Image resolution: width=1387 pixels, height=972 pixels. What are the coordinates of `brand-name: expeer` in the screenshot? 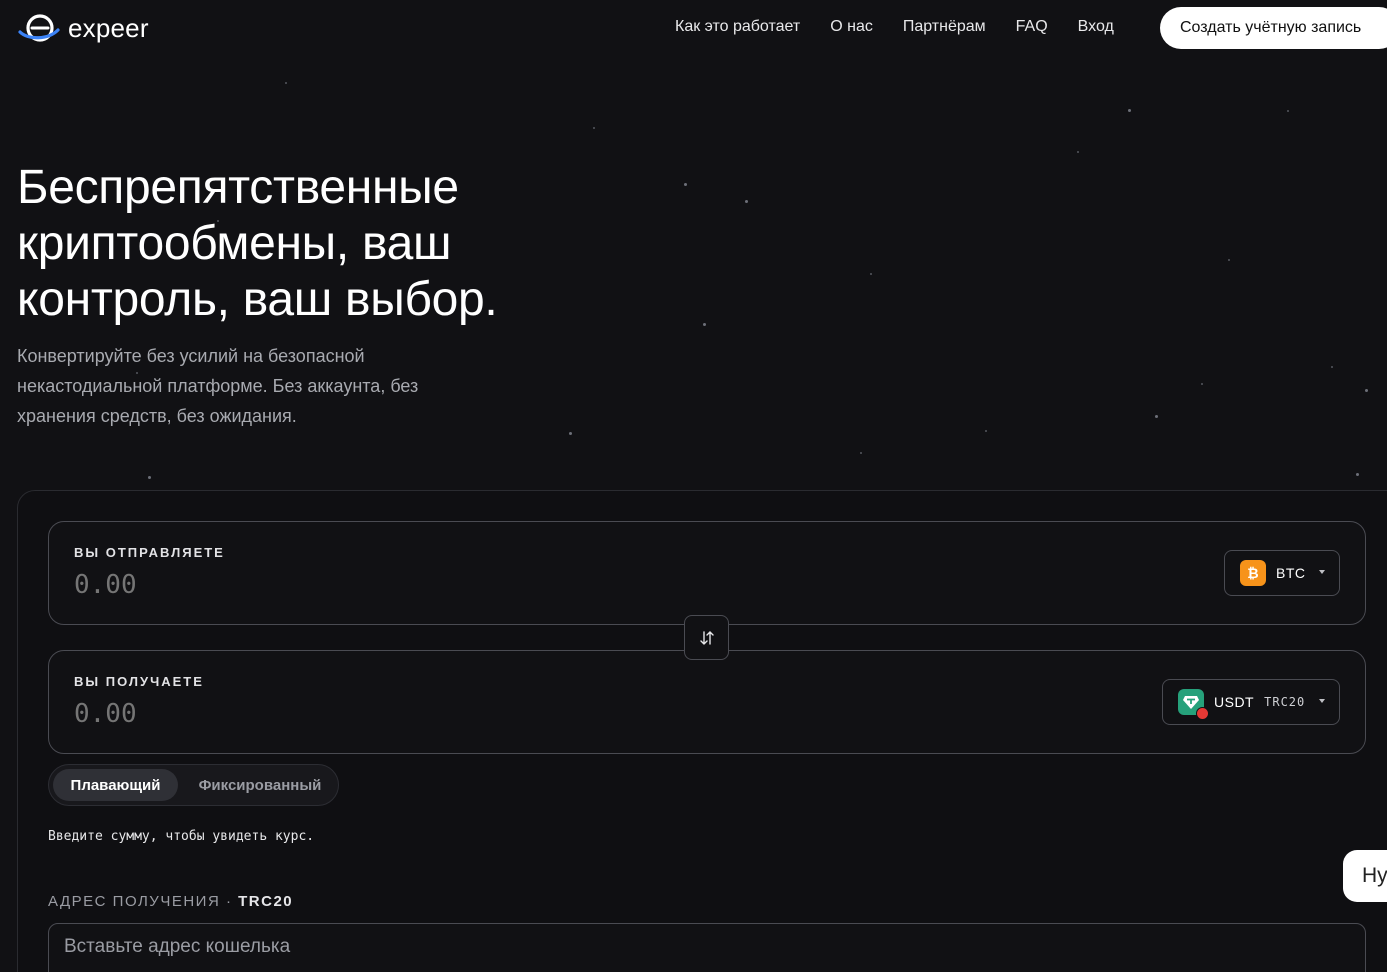 It's located at (108, 27).